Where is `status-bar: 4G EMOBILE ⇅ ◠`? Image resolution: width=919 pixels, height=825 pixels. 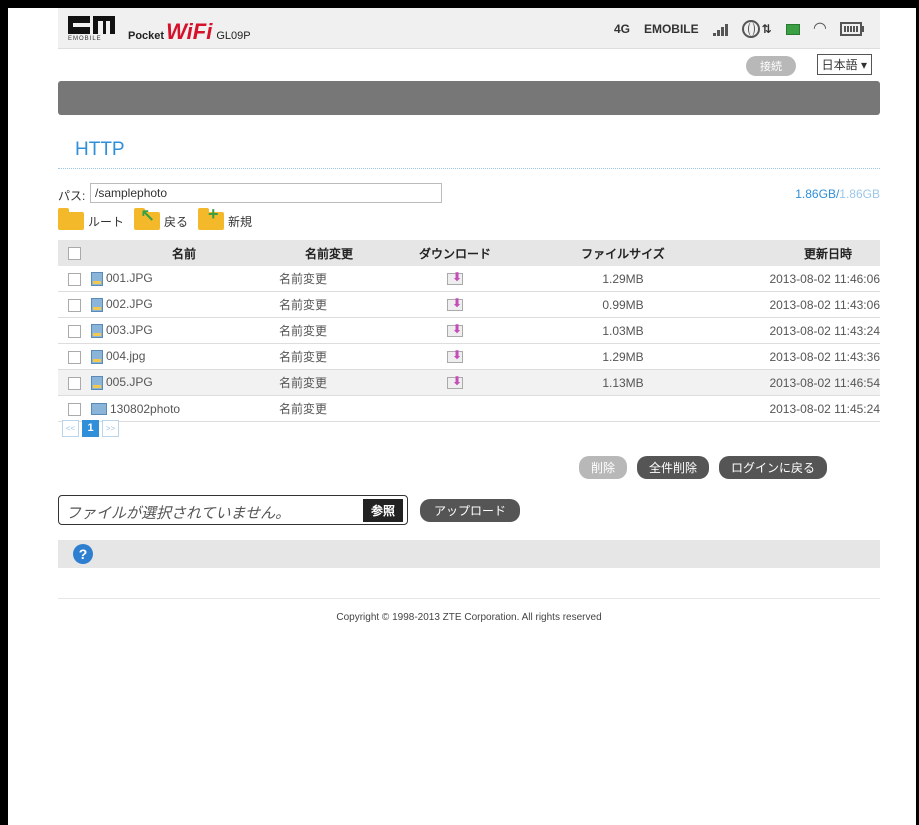
status-bar: 4G EMOBILE ⇅ ◠ is located at coordinates (738, 29).